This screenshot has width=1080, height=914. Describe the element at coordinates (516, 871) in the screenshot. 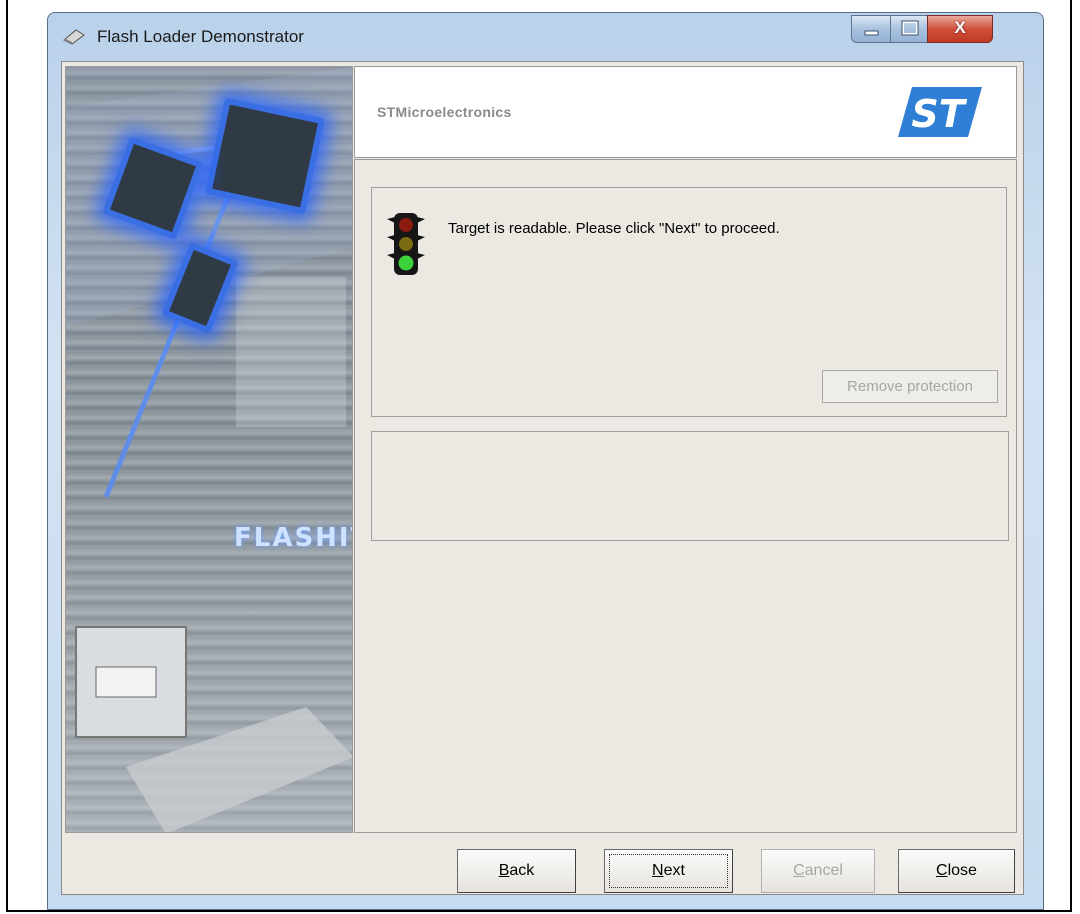

I see `back-button: Back` at that location.